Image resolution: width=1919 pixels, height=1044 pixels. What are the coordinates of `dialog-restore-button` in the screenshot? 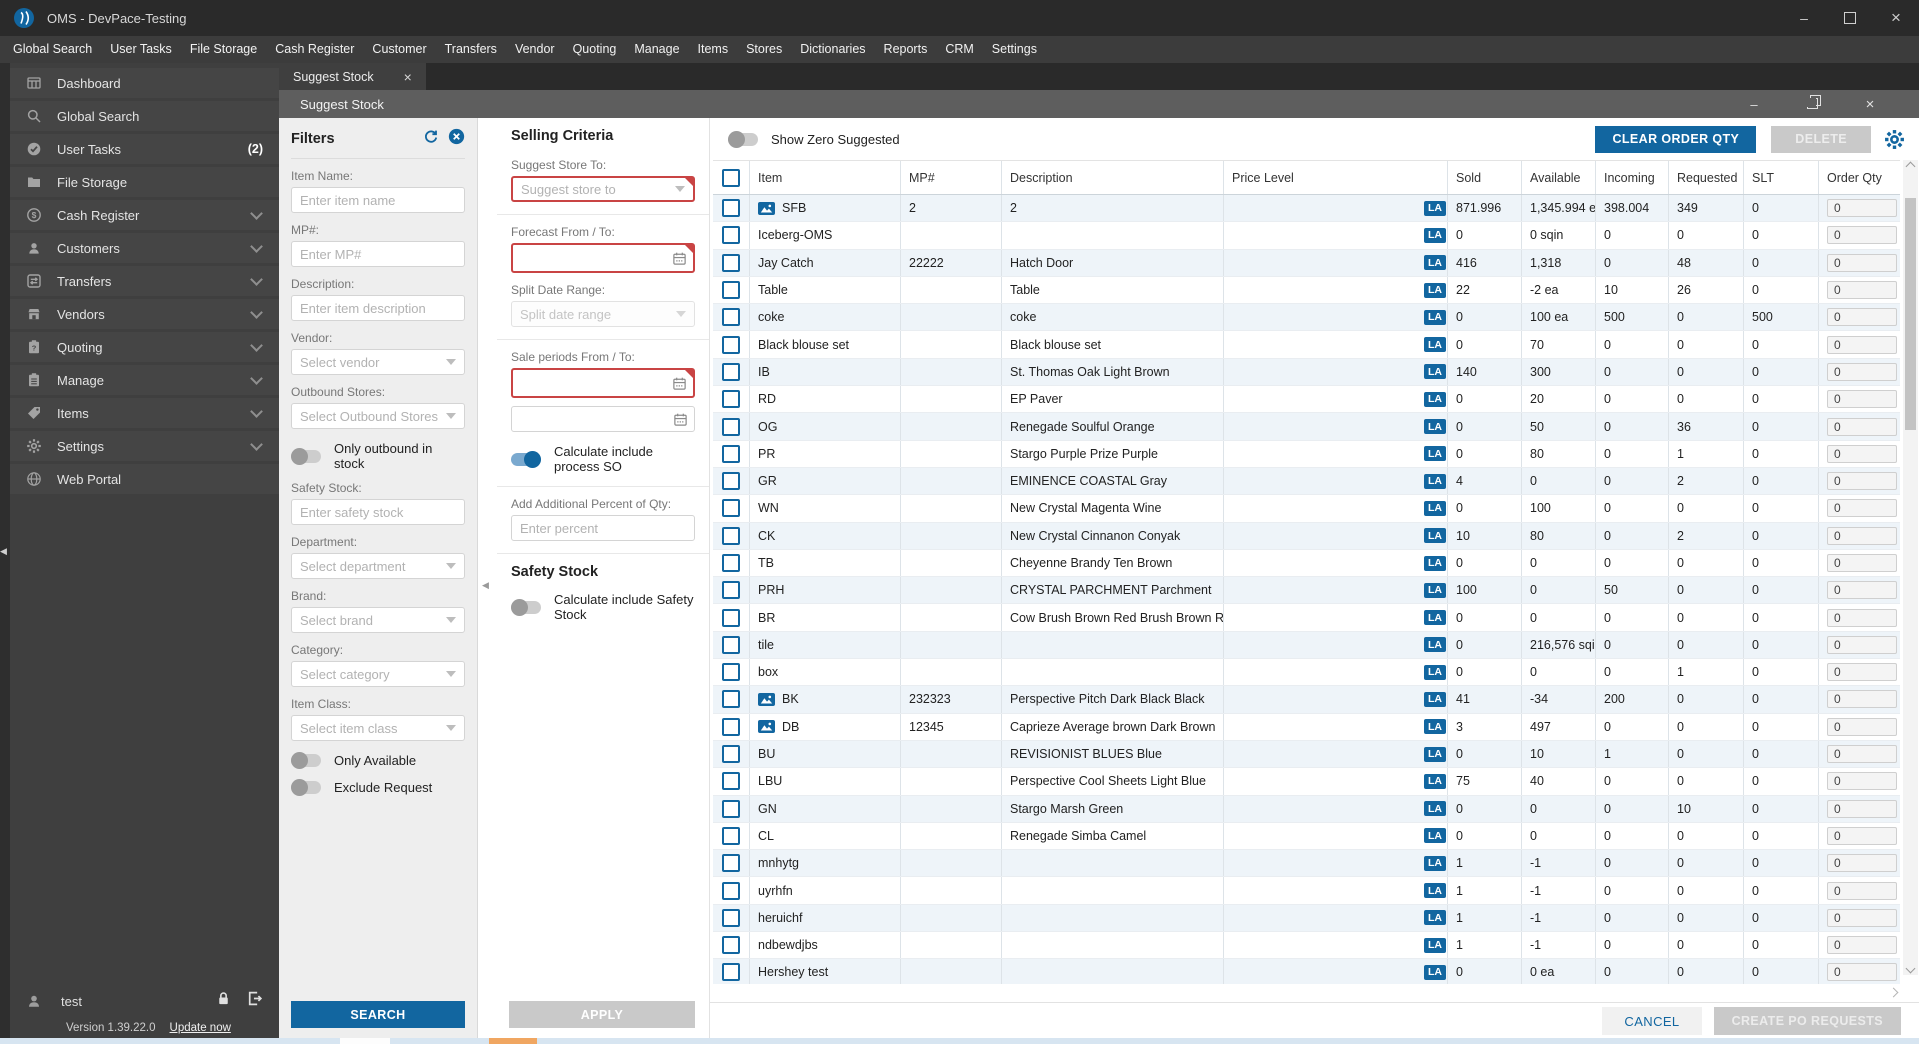 It's located at (1812, 103).